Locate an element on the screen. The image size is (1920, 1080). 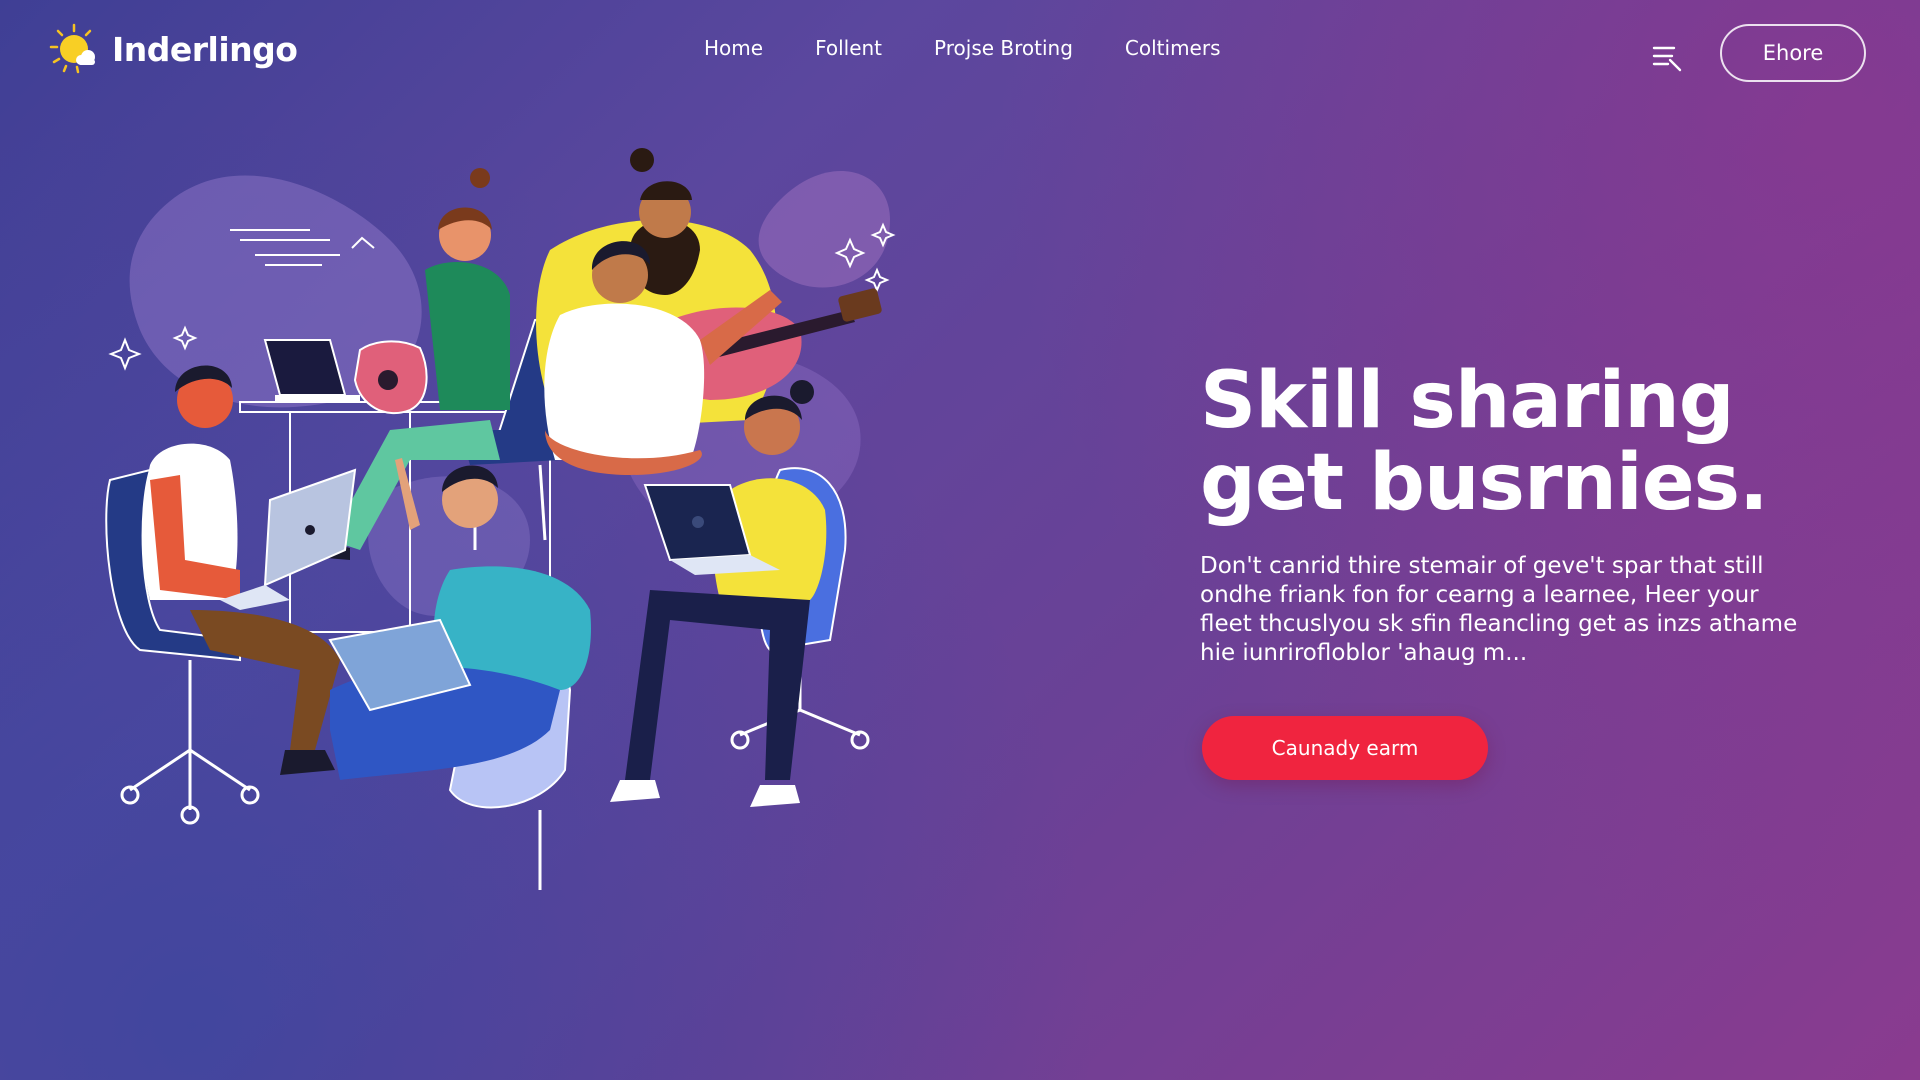
laptop-icon is located at coordinates (288, 539).